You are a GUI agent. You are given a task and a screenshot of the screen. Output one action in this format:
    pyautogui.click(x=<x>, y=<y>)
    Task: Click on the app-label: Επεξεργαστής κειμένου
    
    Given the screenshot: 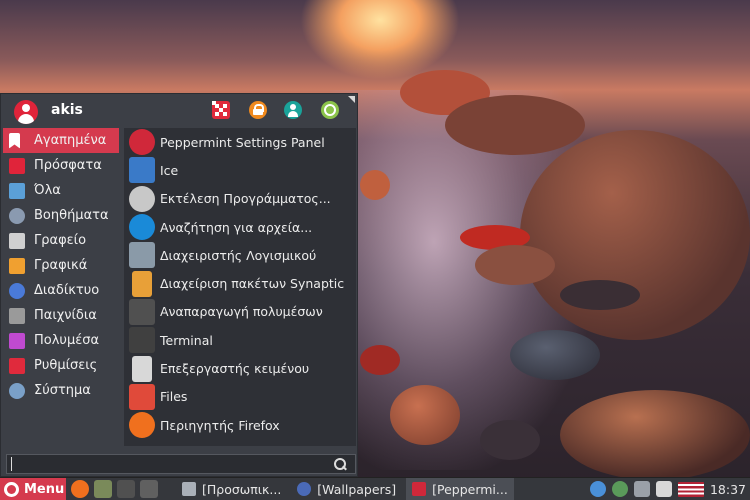 What is the action you would take?
    pyautogui.click(x=235, y=369)
    